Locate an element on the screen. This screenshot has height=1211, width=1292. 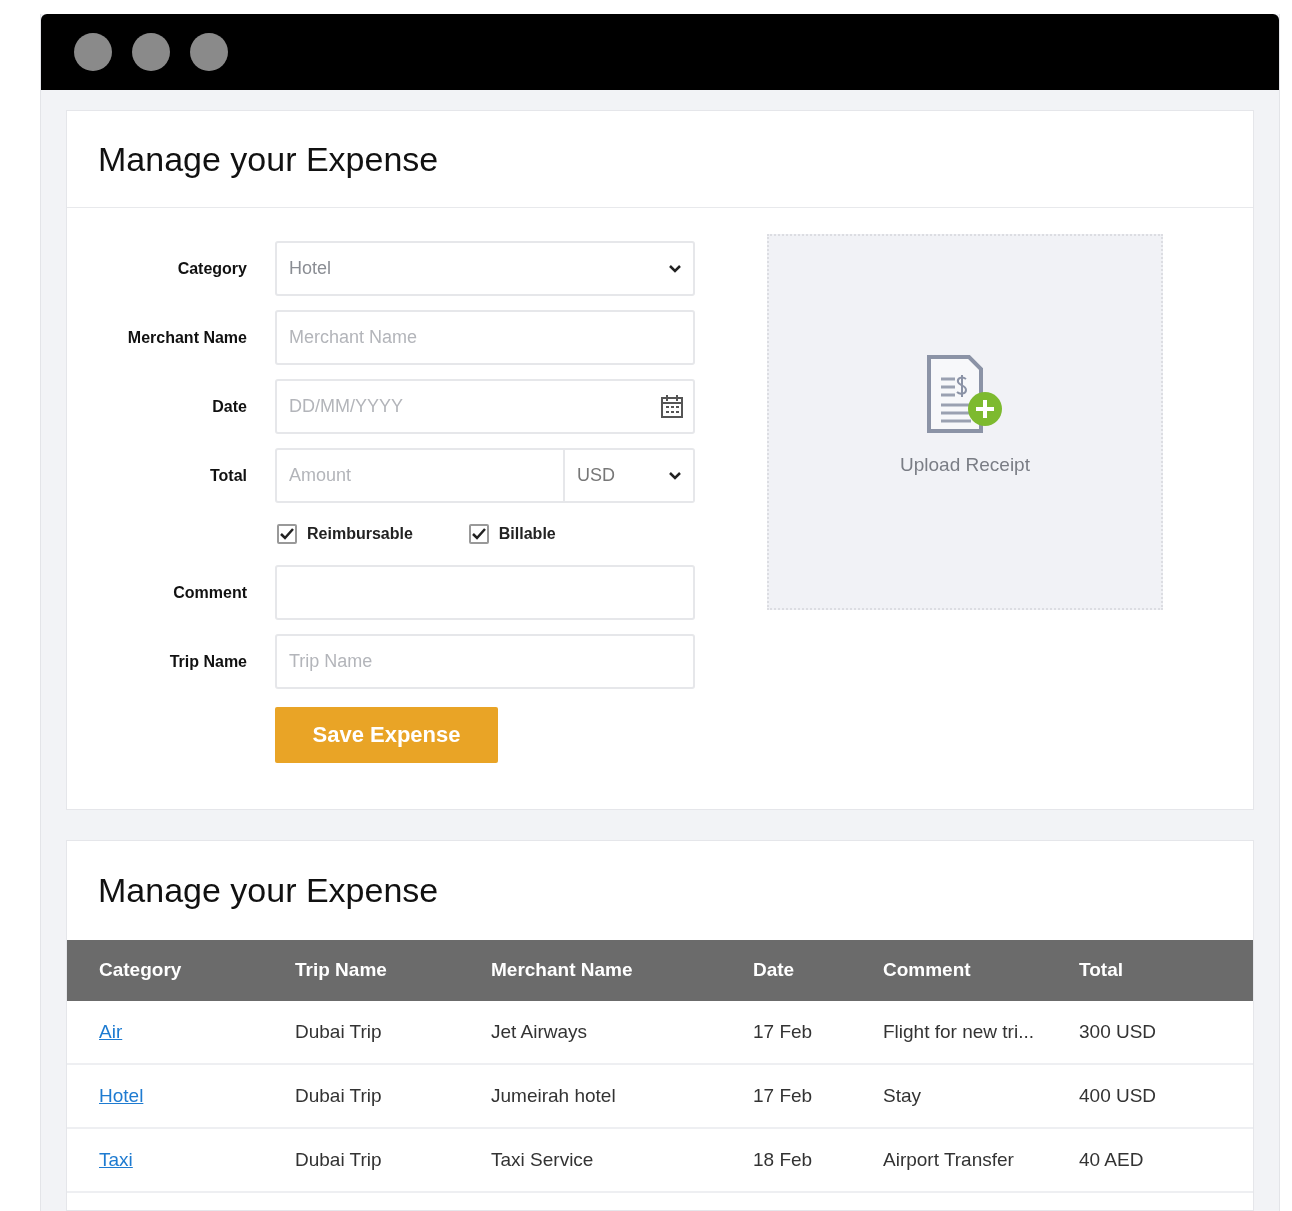
input-field: Trip Name is located at coordinates (485, 661).